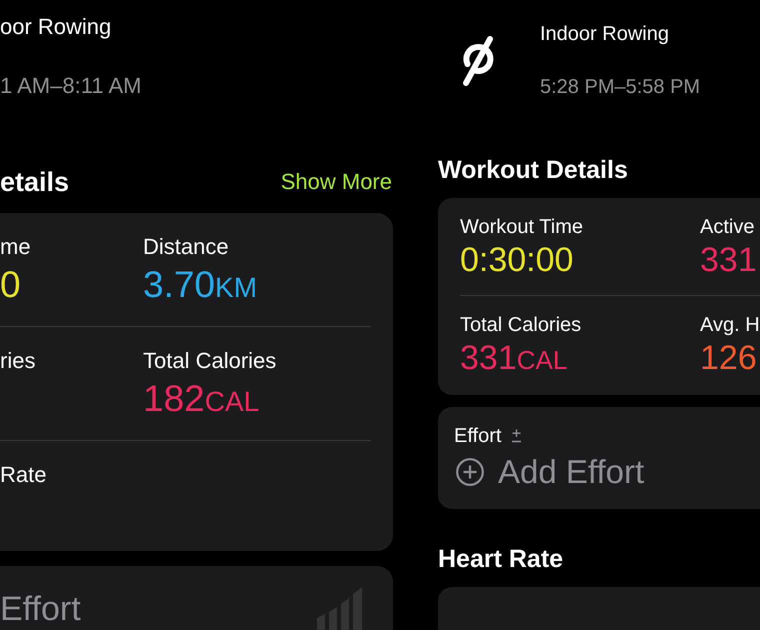 This screenshot has height=630, width=760. I want to click on show-more-link: Show More, so click(336, 182).